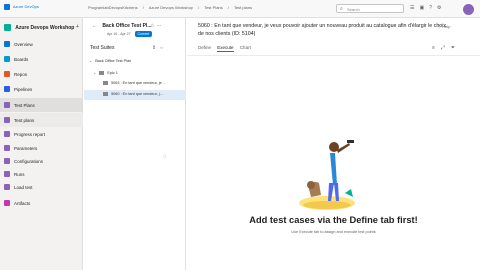 The image size is (480, 270). Describe the element at coordinates (41, 59) in the screenshot. I see `sidebar-item-boards: Boards` at that location.